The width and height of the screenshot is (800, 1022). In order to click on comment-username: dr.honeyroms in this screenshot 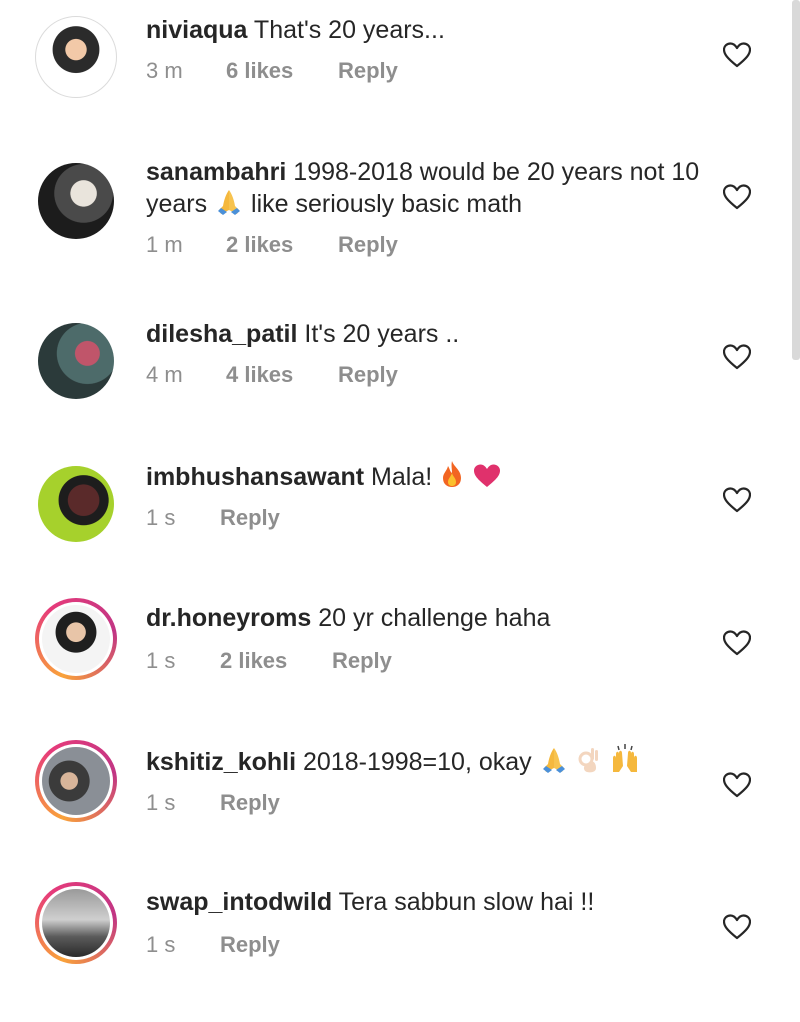, I will do `click(228, 618)`.